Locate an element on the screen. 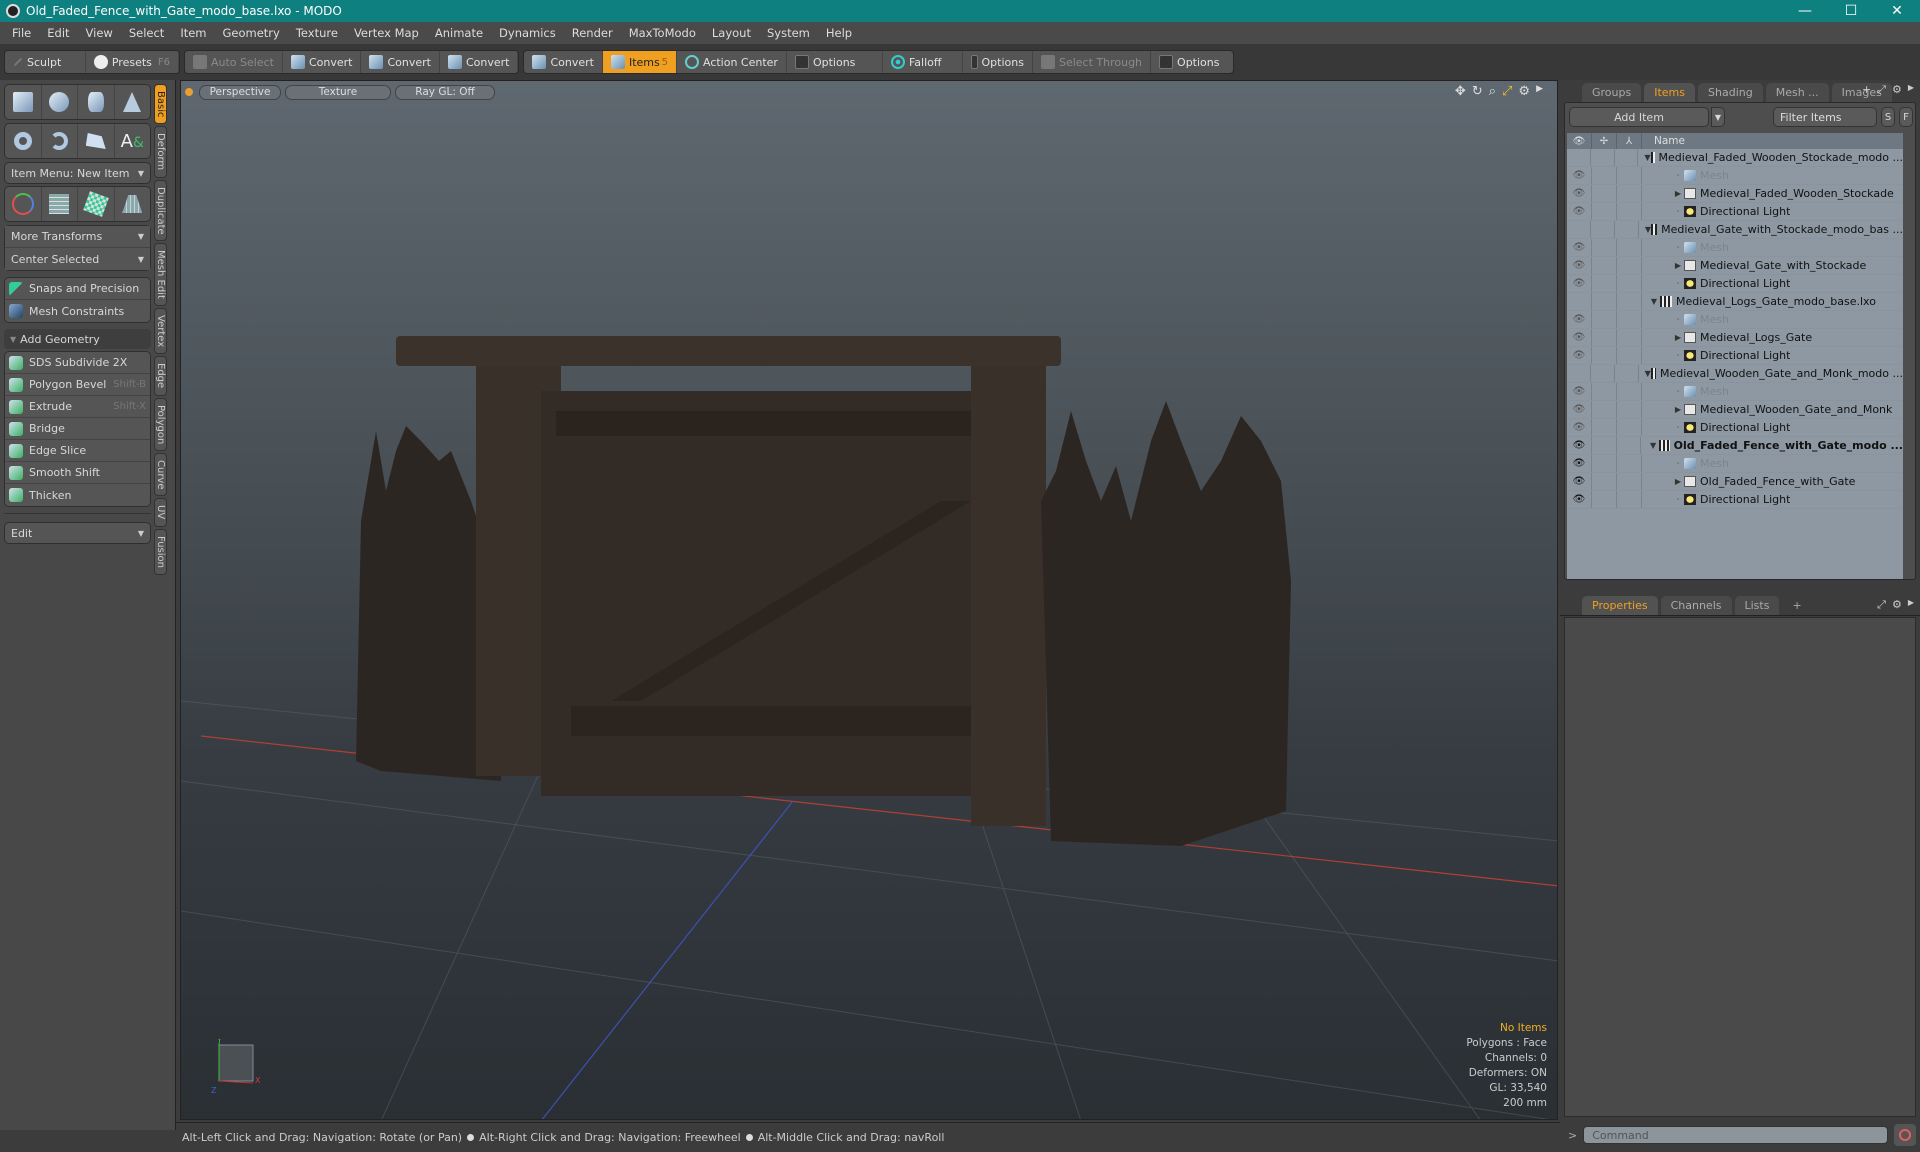  convert-materials-button: Convert is located at coordinates (563, 62).